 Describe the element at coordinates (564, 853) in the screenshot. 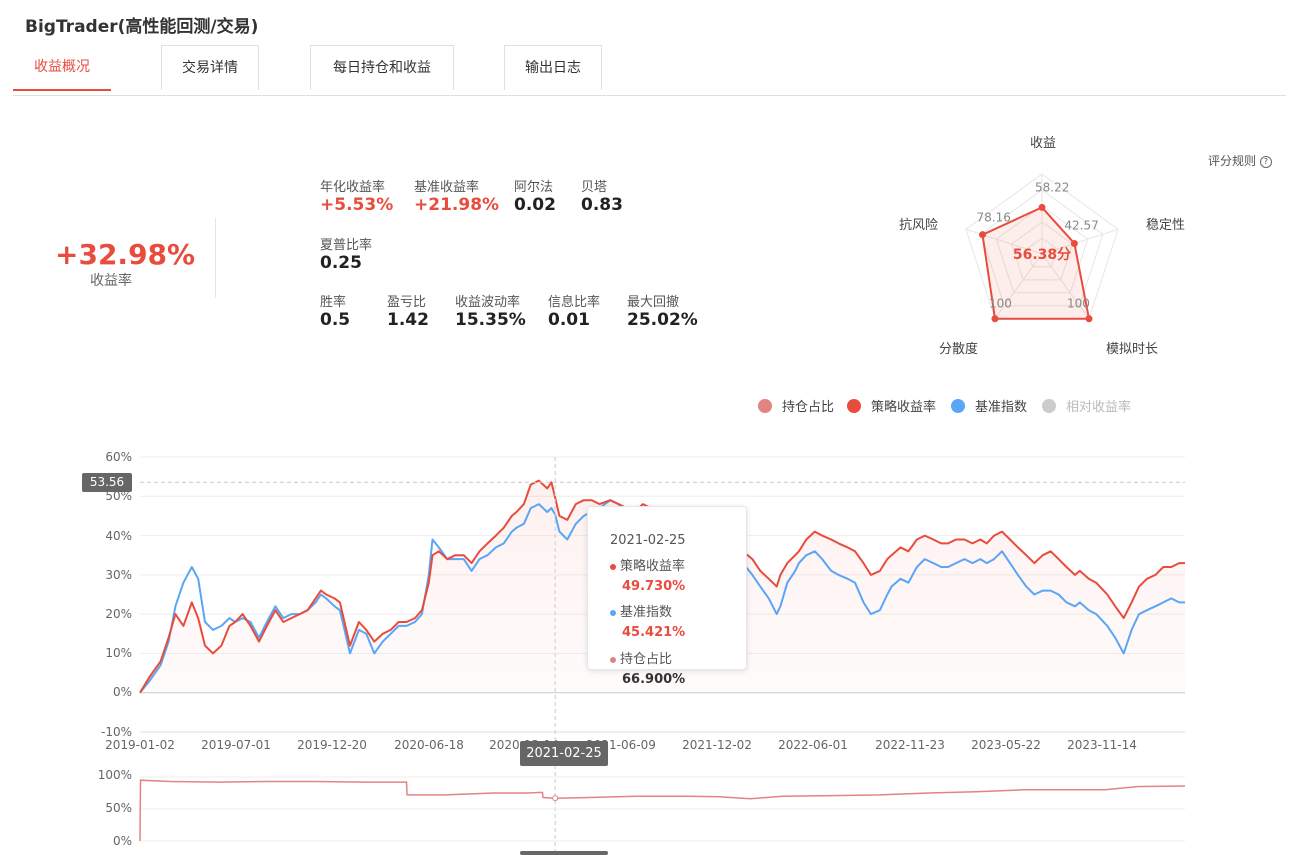

I see `x-axis-pointer-label-lower` at that location.